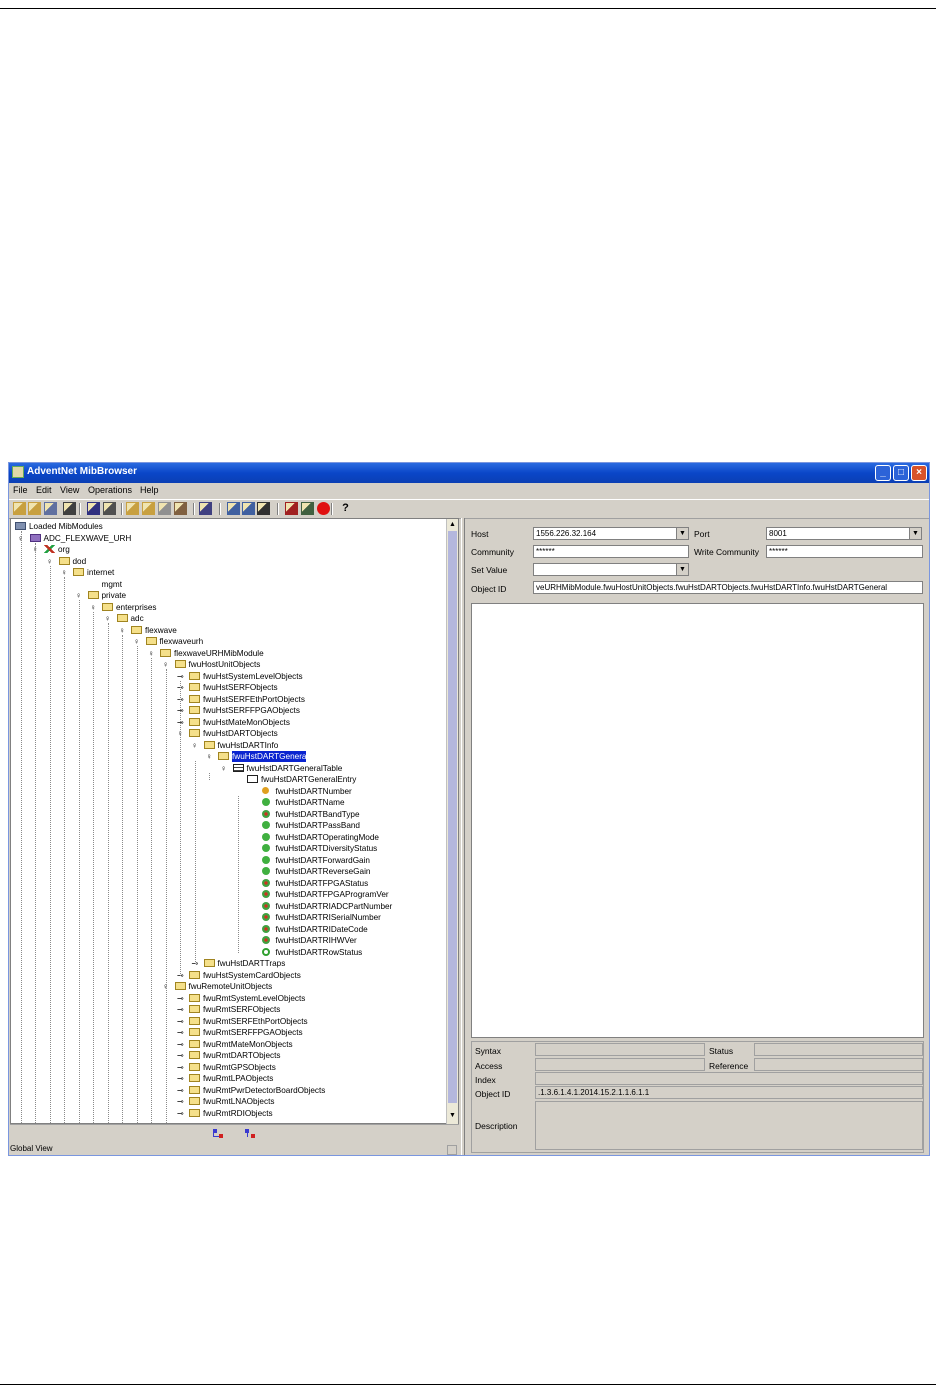  What do you see at coordinates (611, 551) in the screenshot?
I see `community-input: ******` at bounding box center [611, 551].